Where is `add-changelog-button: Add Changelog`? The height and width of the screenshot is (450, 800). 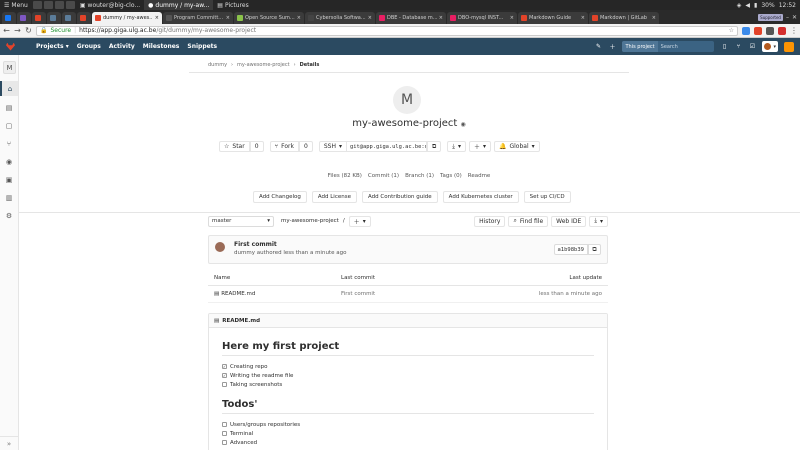
add-changelog-button: Add Changelog is located at coordinates (280, 197).